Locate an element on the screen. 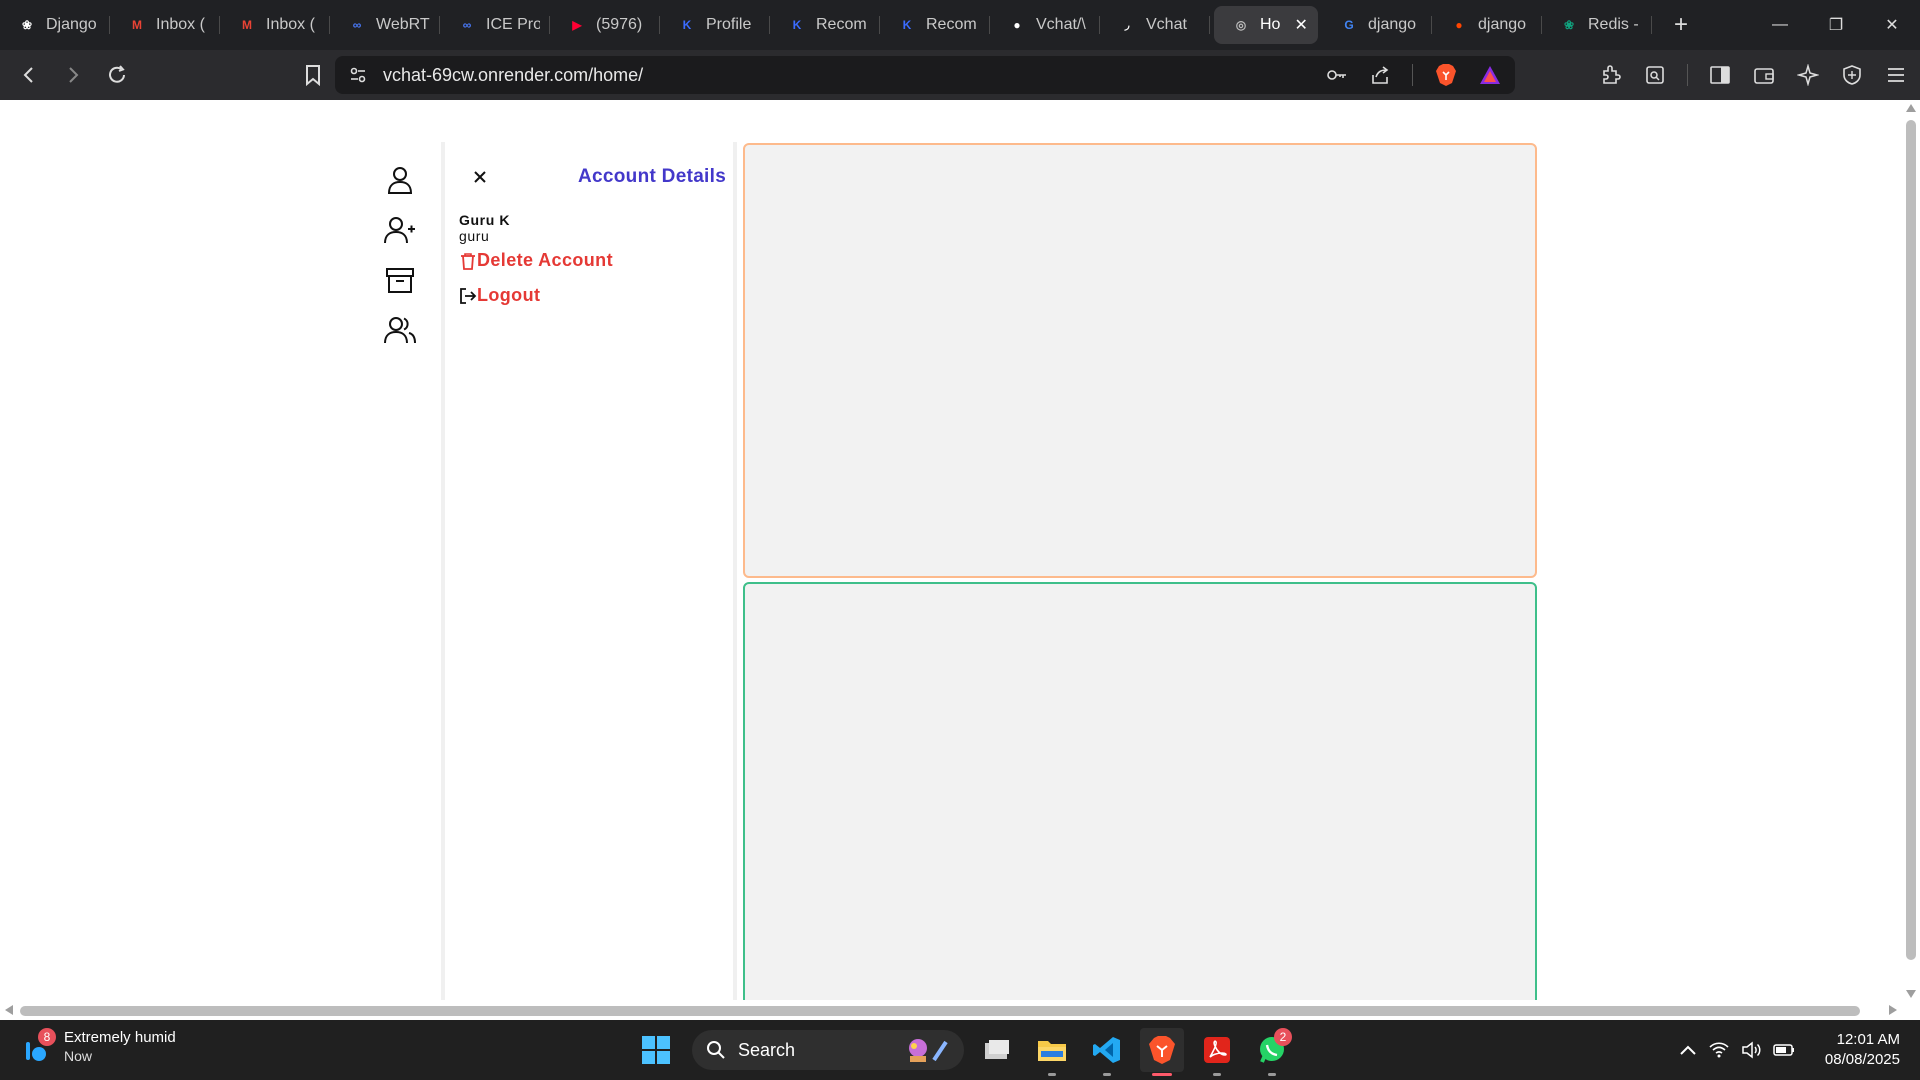  reader-mode-icon is located at coordinates (1655, 75).